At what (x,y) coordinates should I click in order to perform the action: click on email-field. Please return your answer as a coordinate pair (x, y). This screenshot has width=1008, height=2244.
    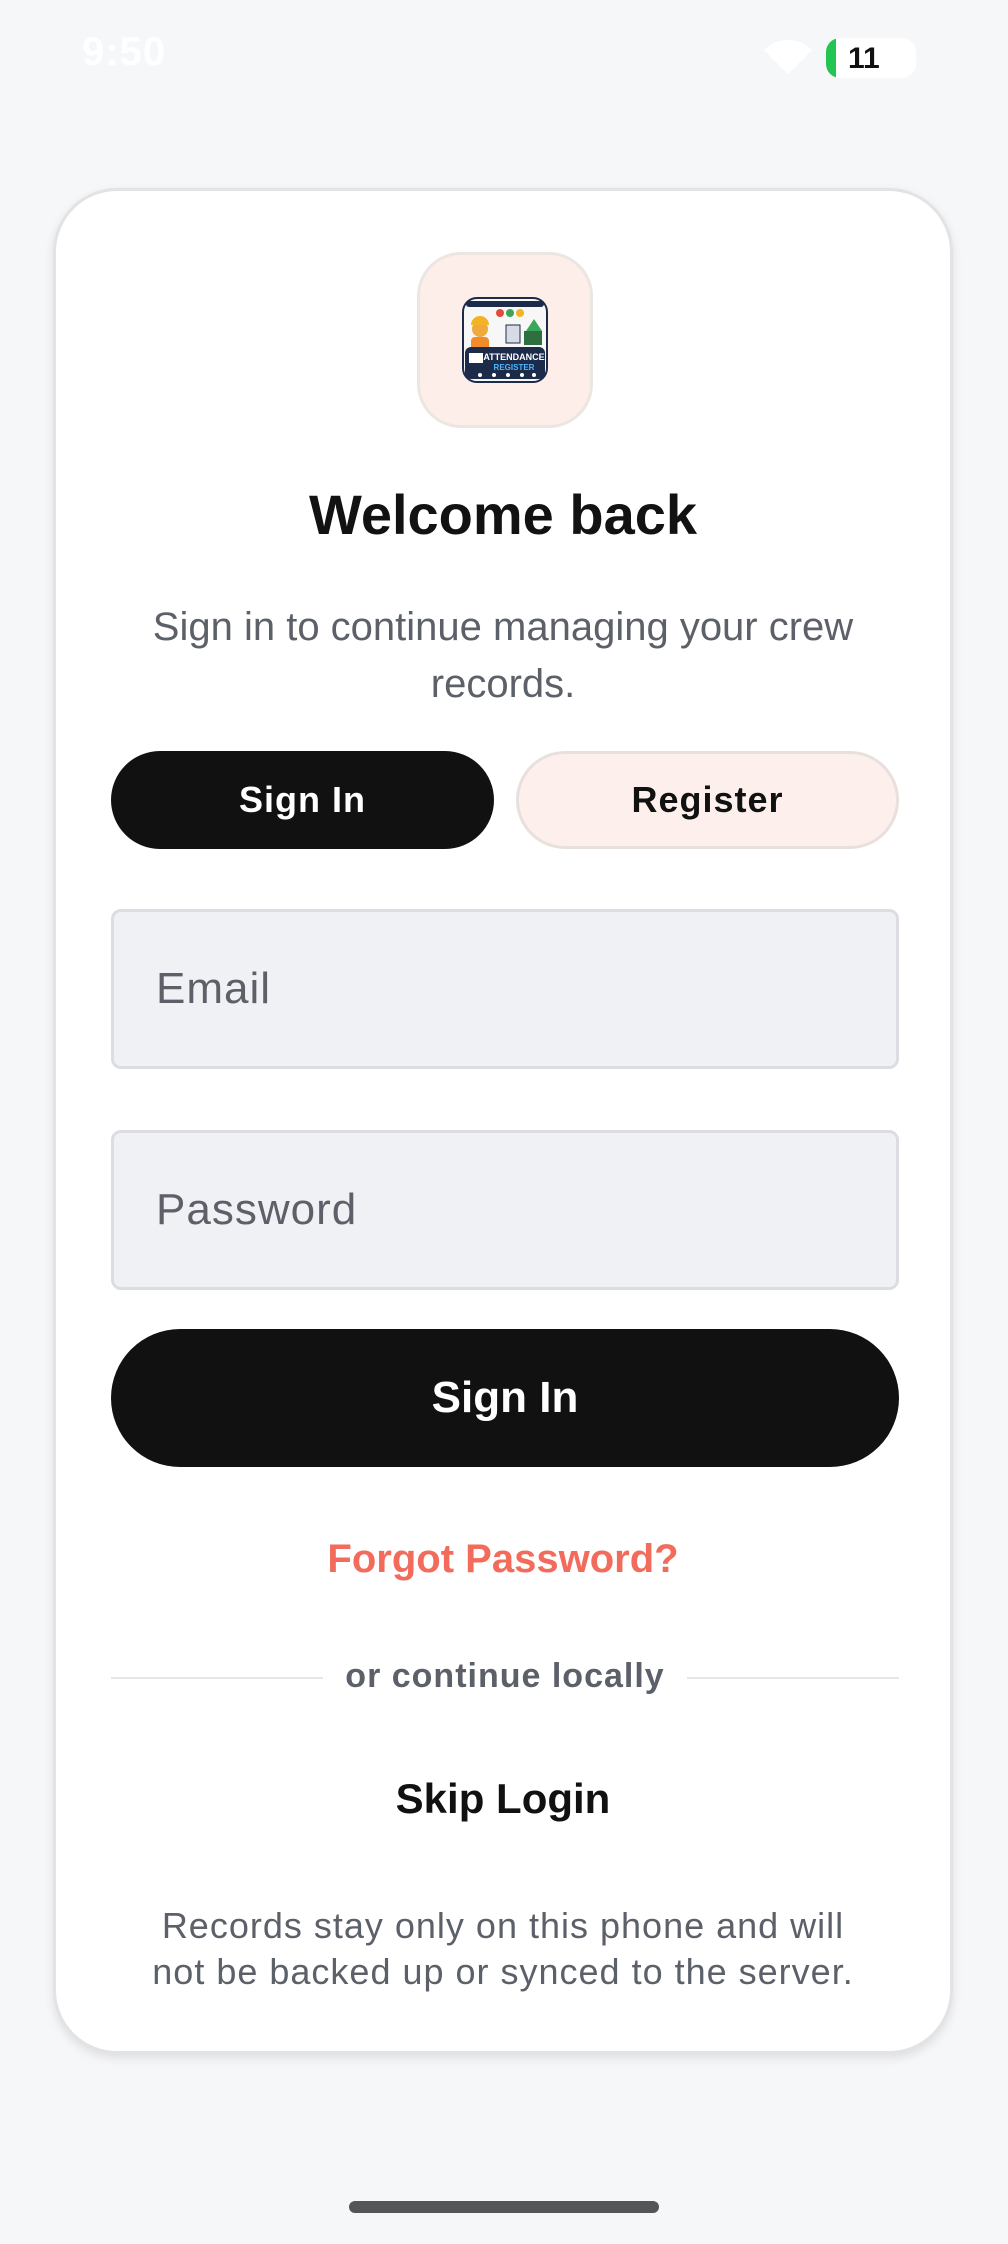
    Looking at the image, I should click on (505, 989).